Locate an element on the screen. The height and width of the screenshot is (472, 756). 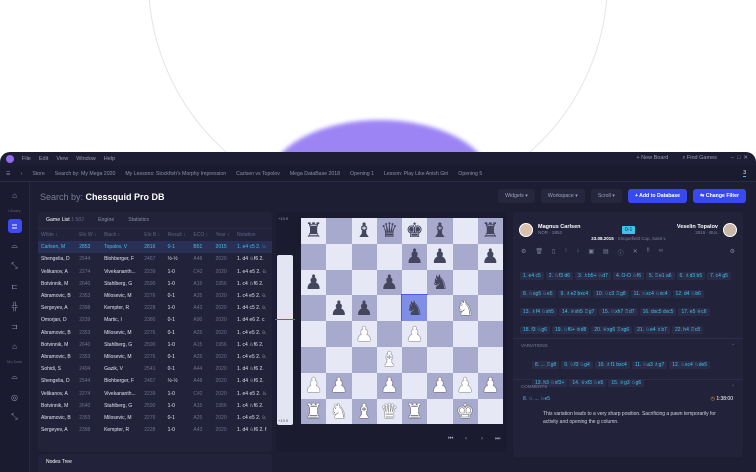
square-d4 is located at coordinates (389, 334).